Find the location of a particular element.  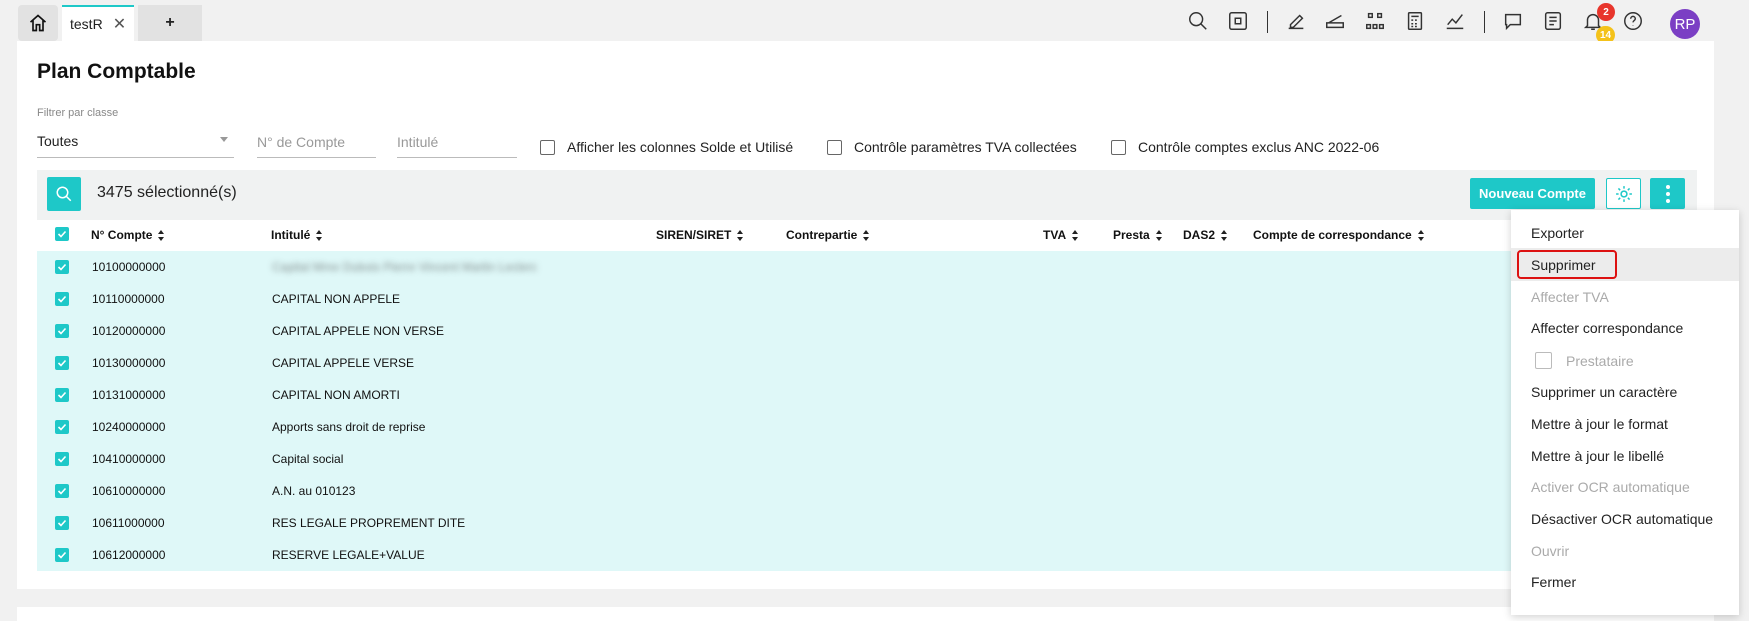

menu-item-d-sactiver-ocr-automatique: Désactiver OCR automatique is located at coordinates (1625, 518).